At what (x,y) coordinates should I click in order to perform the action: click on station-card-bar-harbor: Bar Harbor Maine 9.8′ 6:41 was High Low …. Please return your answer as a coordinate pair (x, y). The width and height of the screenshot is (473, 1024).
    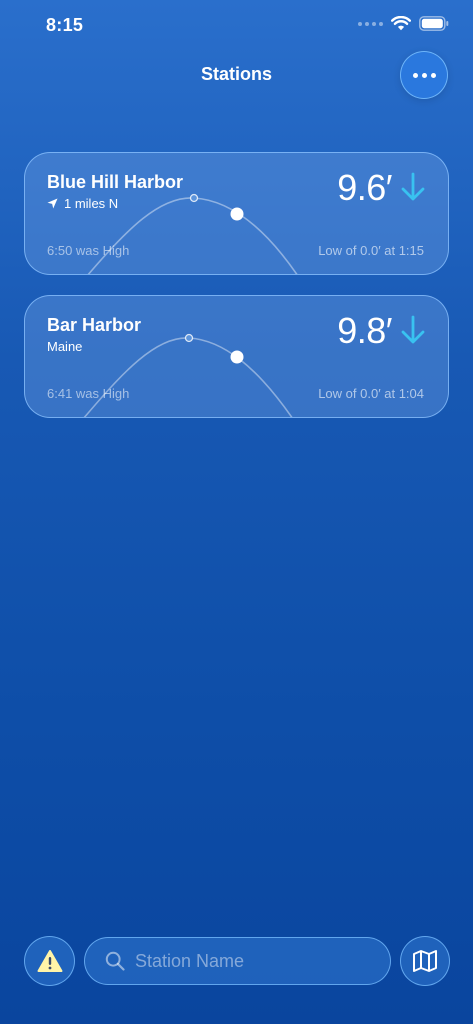
    Looking at the image, I should click on (236, 356).